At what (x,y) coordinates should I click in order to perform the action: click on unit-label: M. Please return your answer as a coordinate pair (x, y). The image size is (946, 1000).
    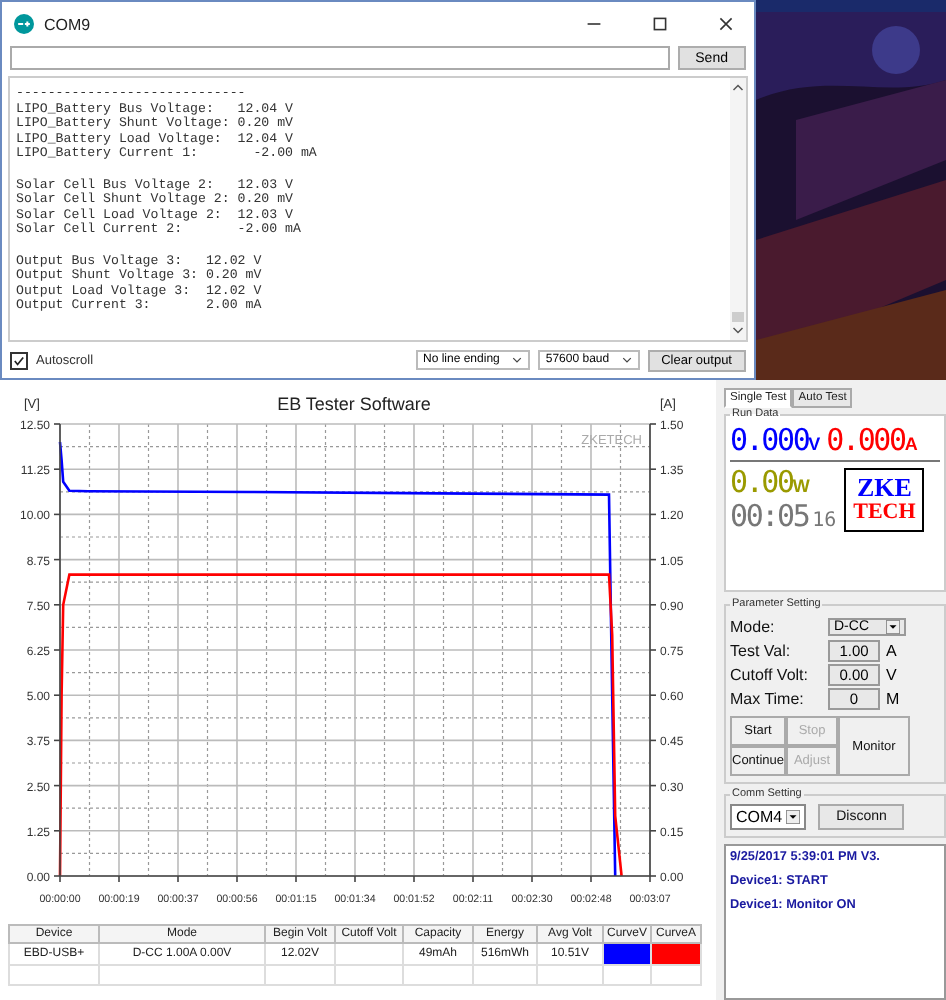
    Looking at the image, I should click on (893, 698).